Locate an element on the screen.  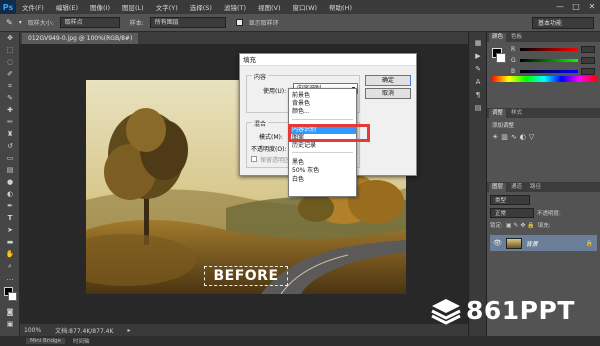
bottom-panel-tabs: Mini Bridge 时间轴 is located at coordinates (300, 341).